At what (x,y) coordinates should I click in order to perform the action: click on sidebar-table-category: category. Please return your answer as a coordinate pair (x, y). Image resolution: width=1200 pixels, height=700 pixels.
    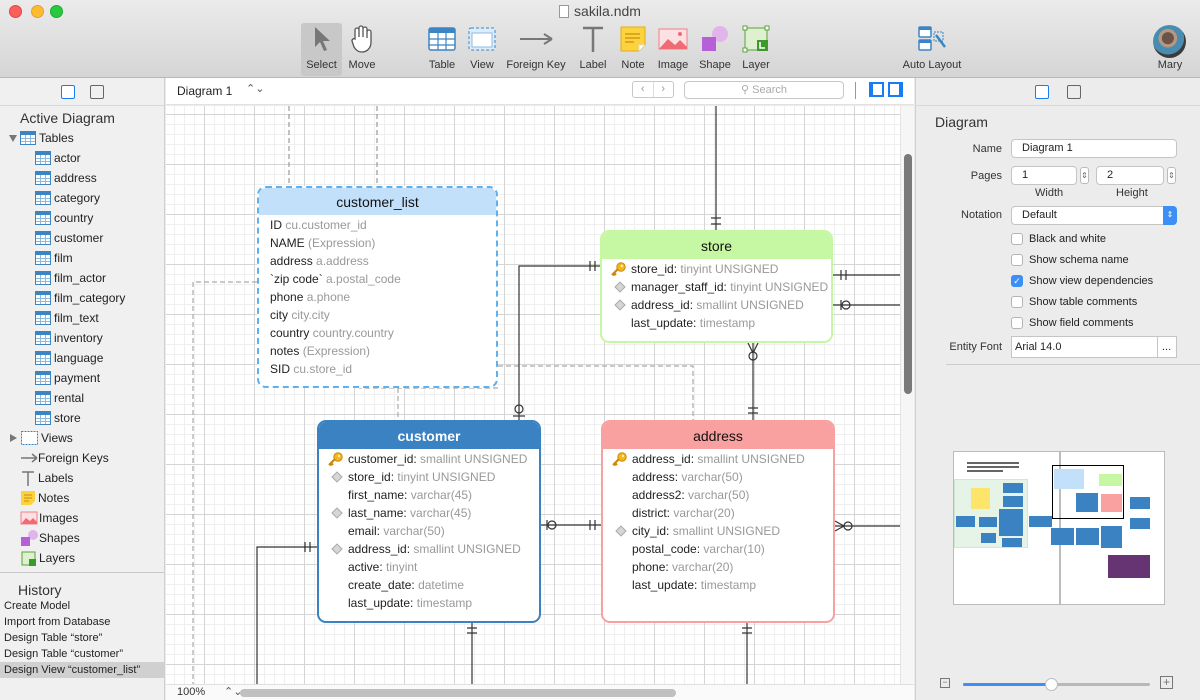
    Looking at the image, I should click on (82, 198).